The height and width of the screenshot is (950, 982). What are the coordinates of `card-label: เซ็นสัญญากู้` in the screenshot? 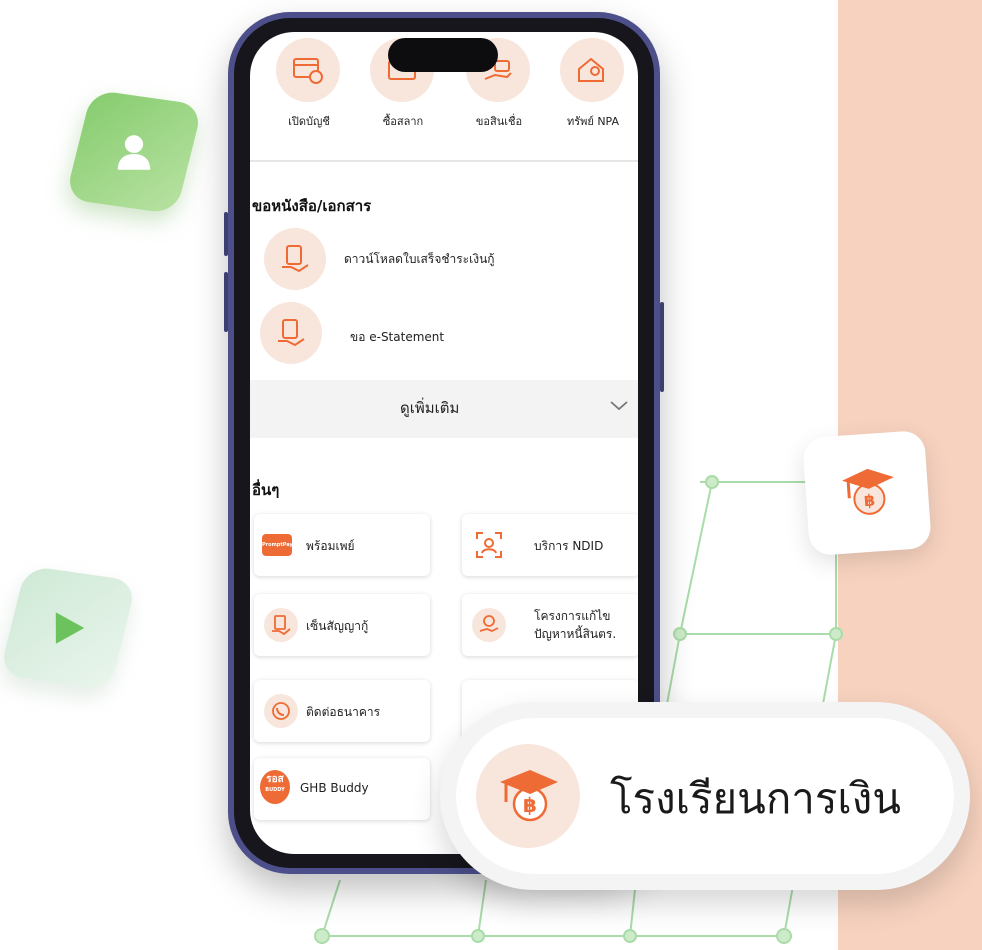 It's located at (337, 626).